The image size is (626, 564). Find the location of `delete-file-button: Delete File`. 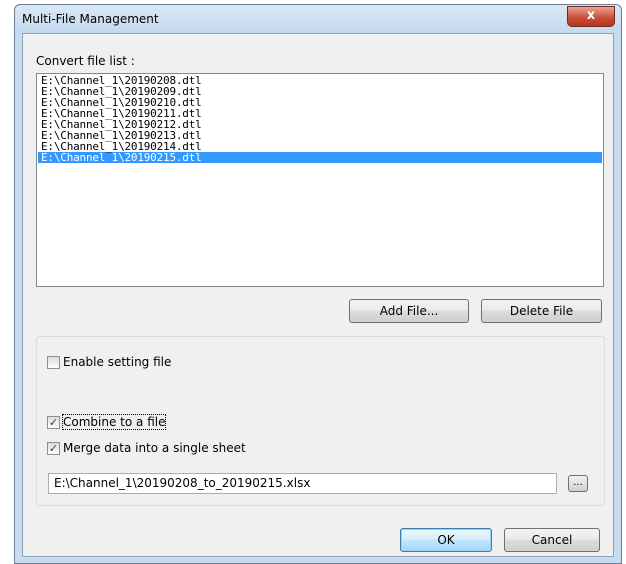

delete-file-button: Delete File is located at coordinates (541, 311).